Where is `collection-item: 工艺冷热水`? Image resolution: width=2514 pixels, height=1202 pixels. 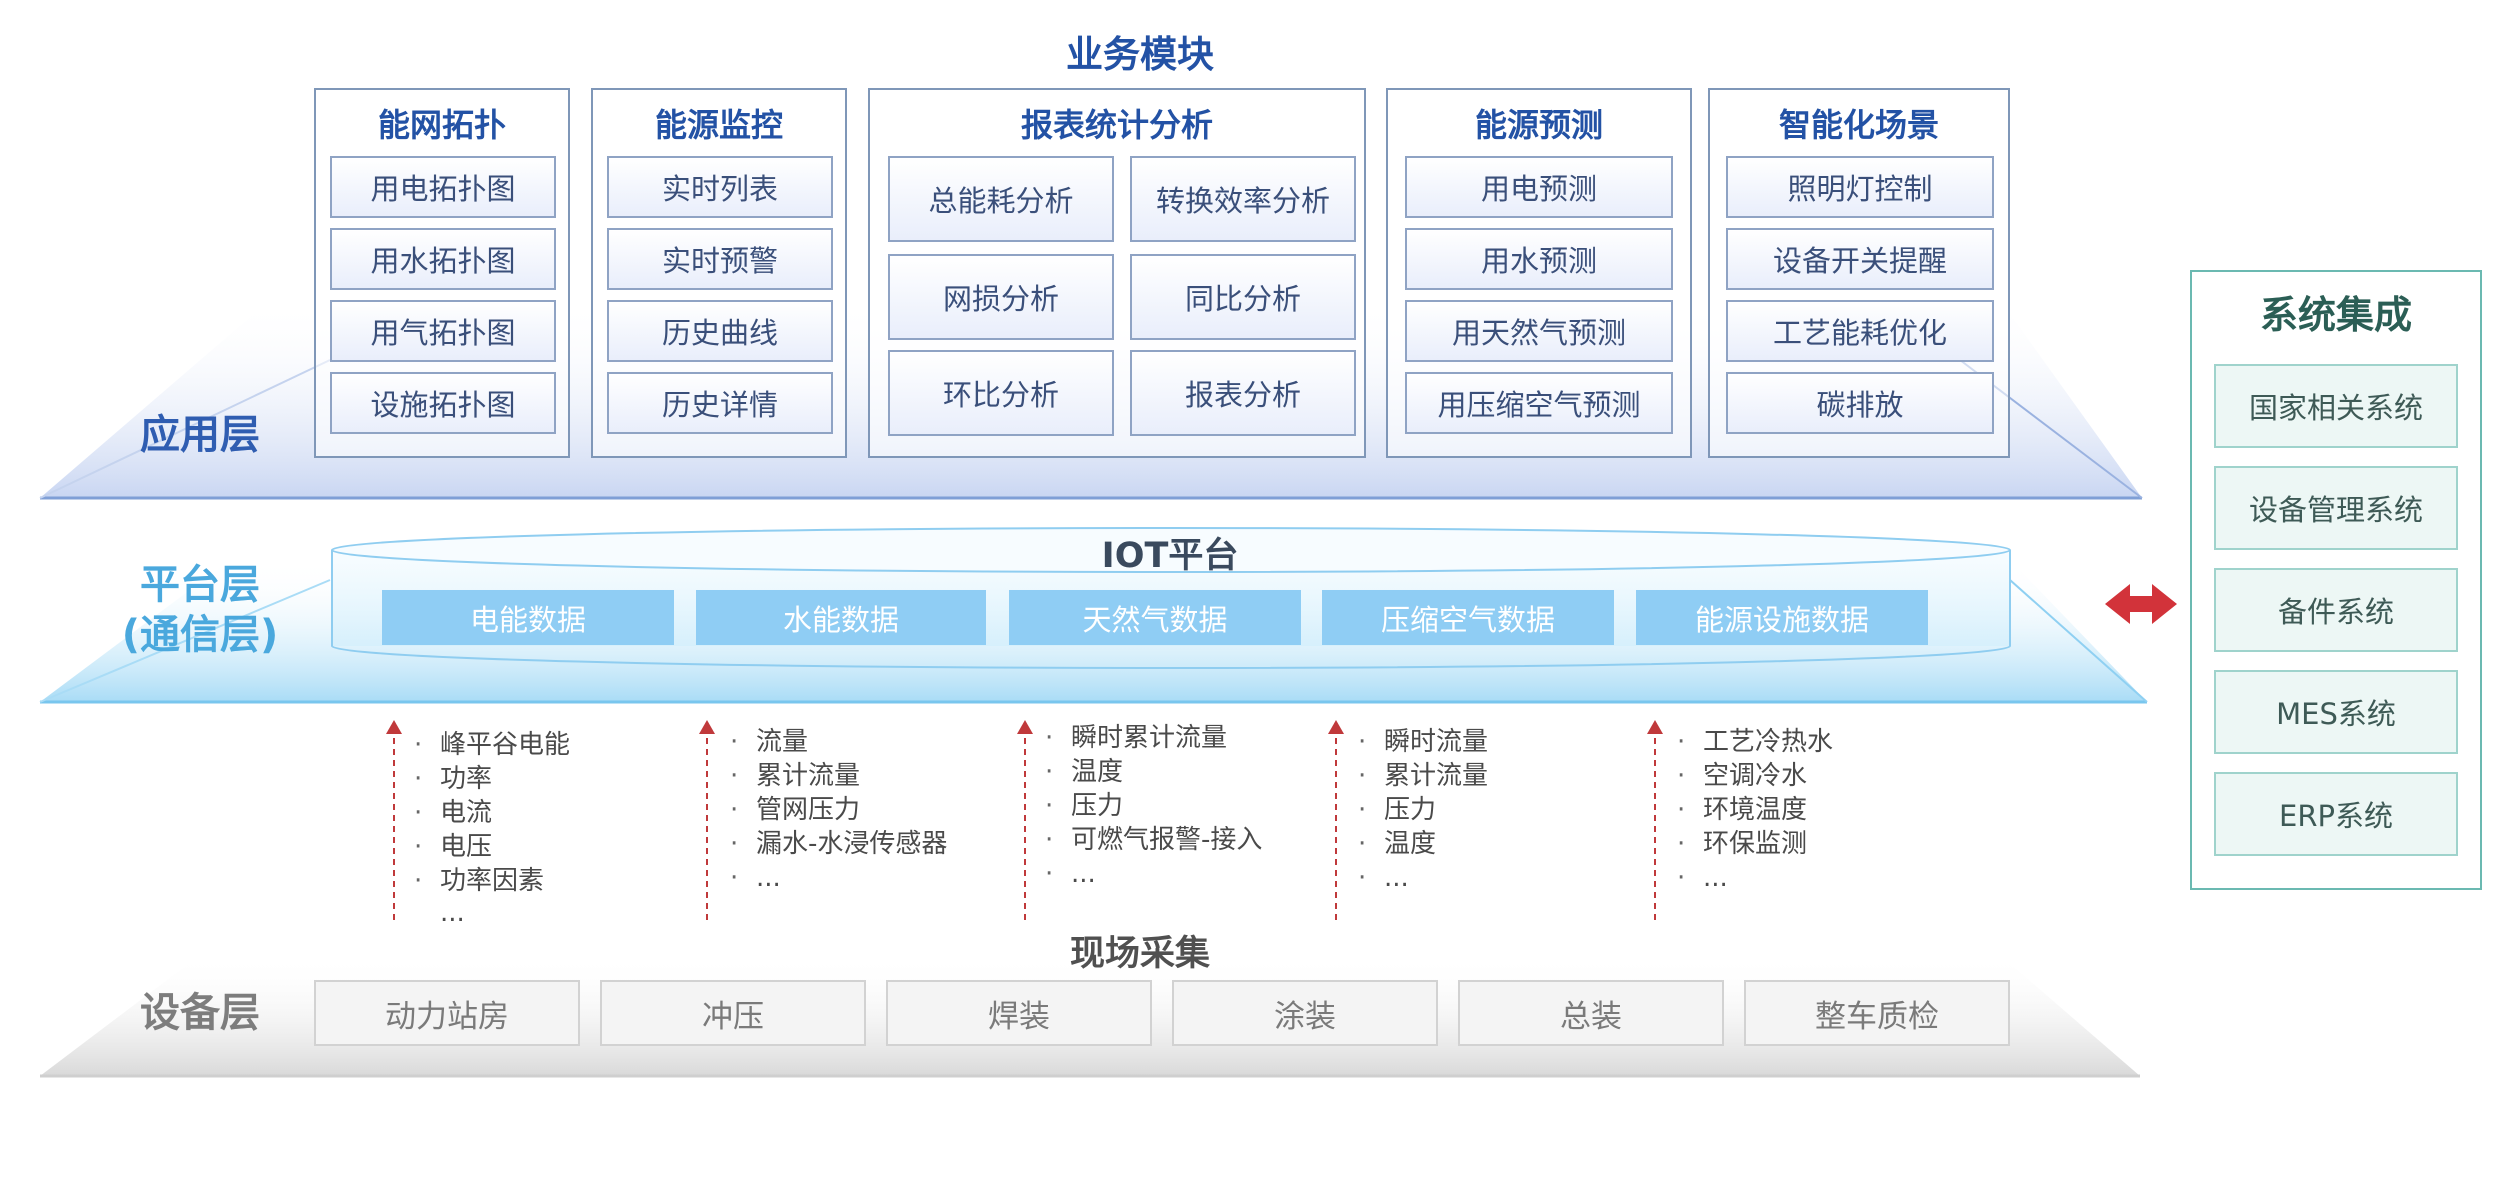 collection-item: 工艺冷热水 is located at coordinates (1755, 742).